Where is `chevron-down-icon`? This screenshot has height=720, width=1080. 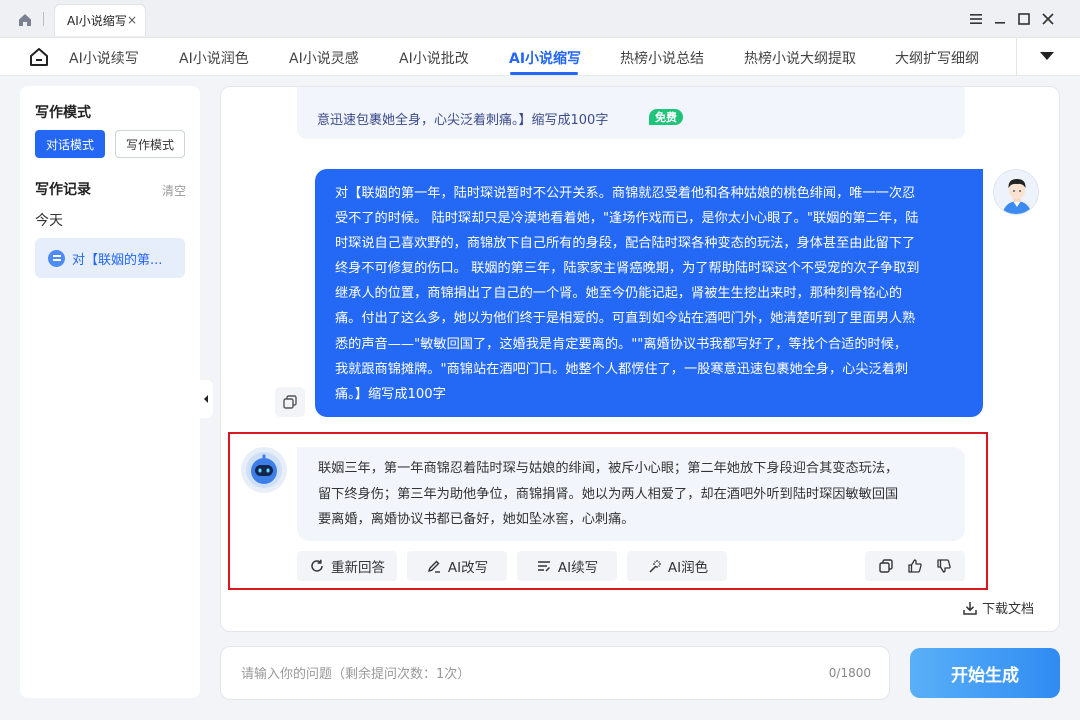
chevron-down-icon is located at coordinates (1047, 56).